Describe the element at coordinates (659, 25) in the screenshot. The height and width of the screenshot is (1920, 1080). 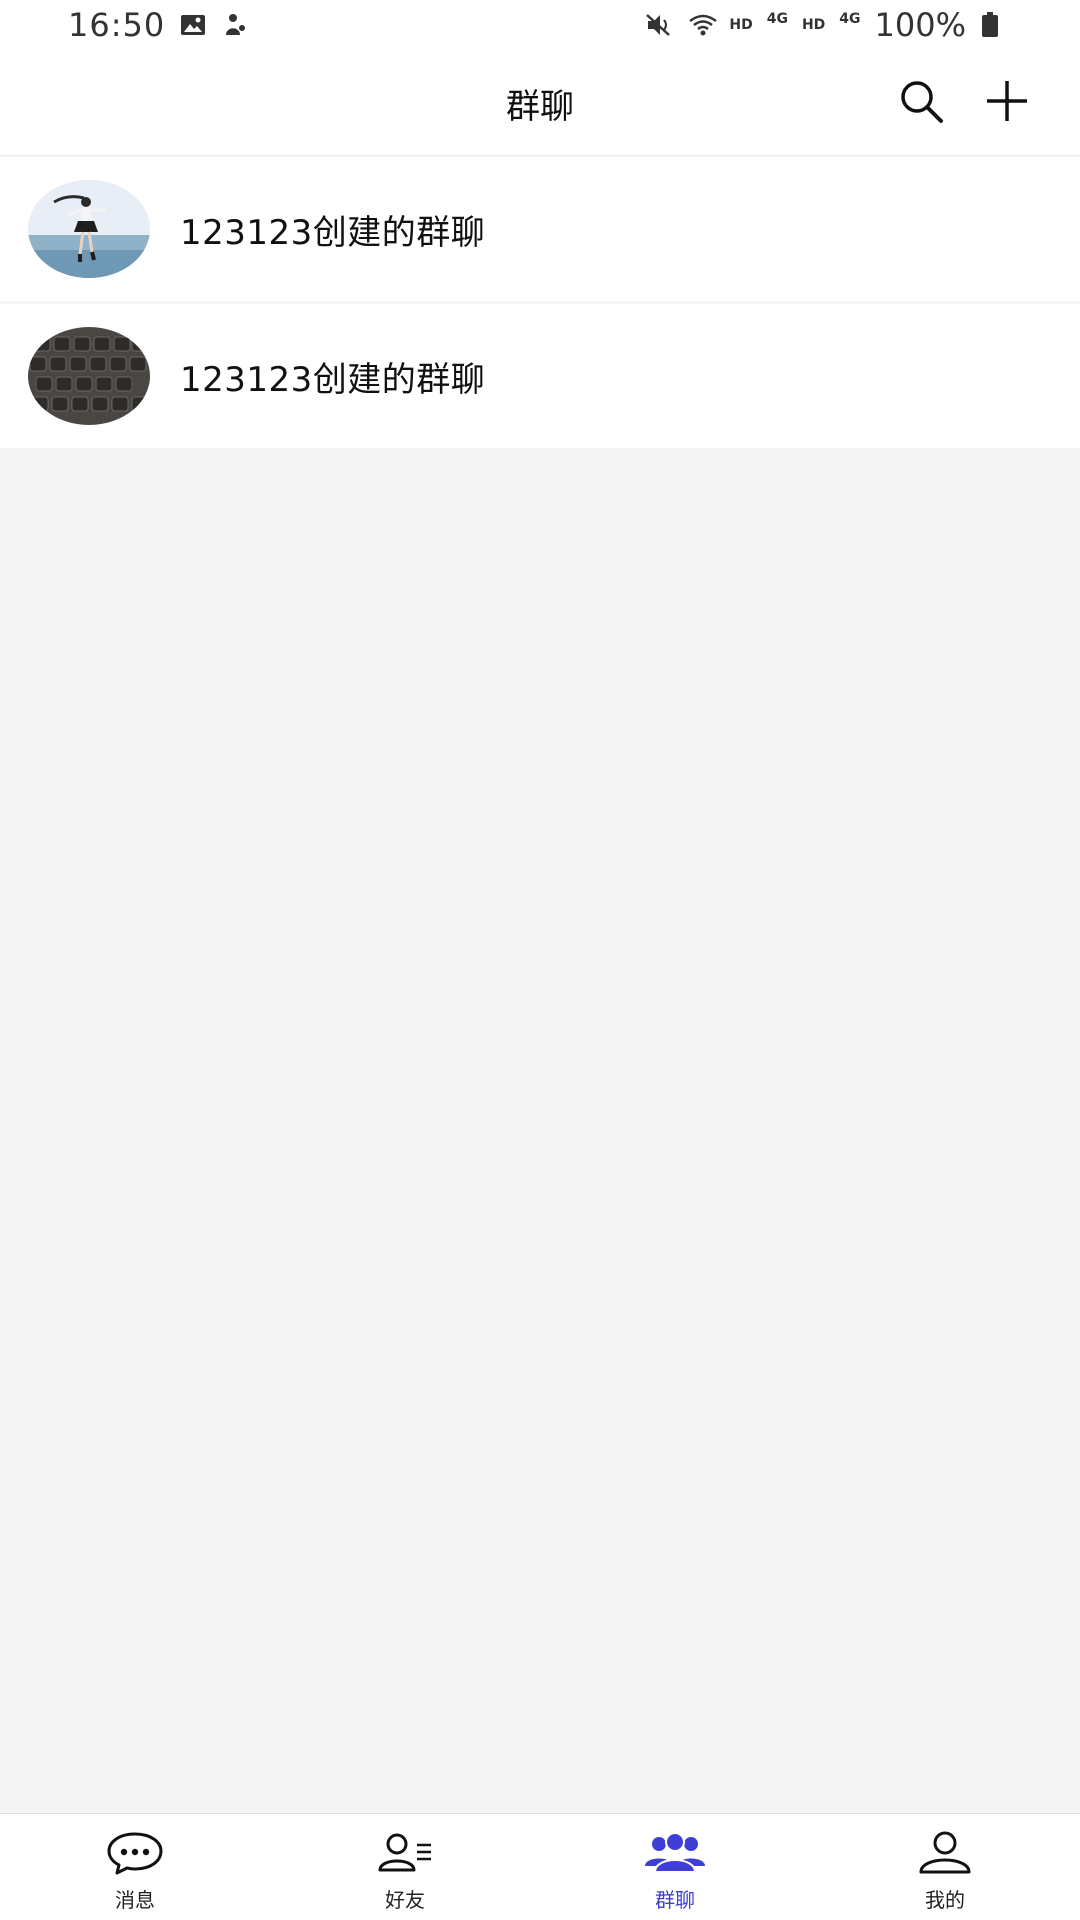
I see `mute-icon` at that location.